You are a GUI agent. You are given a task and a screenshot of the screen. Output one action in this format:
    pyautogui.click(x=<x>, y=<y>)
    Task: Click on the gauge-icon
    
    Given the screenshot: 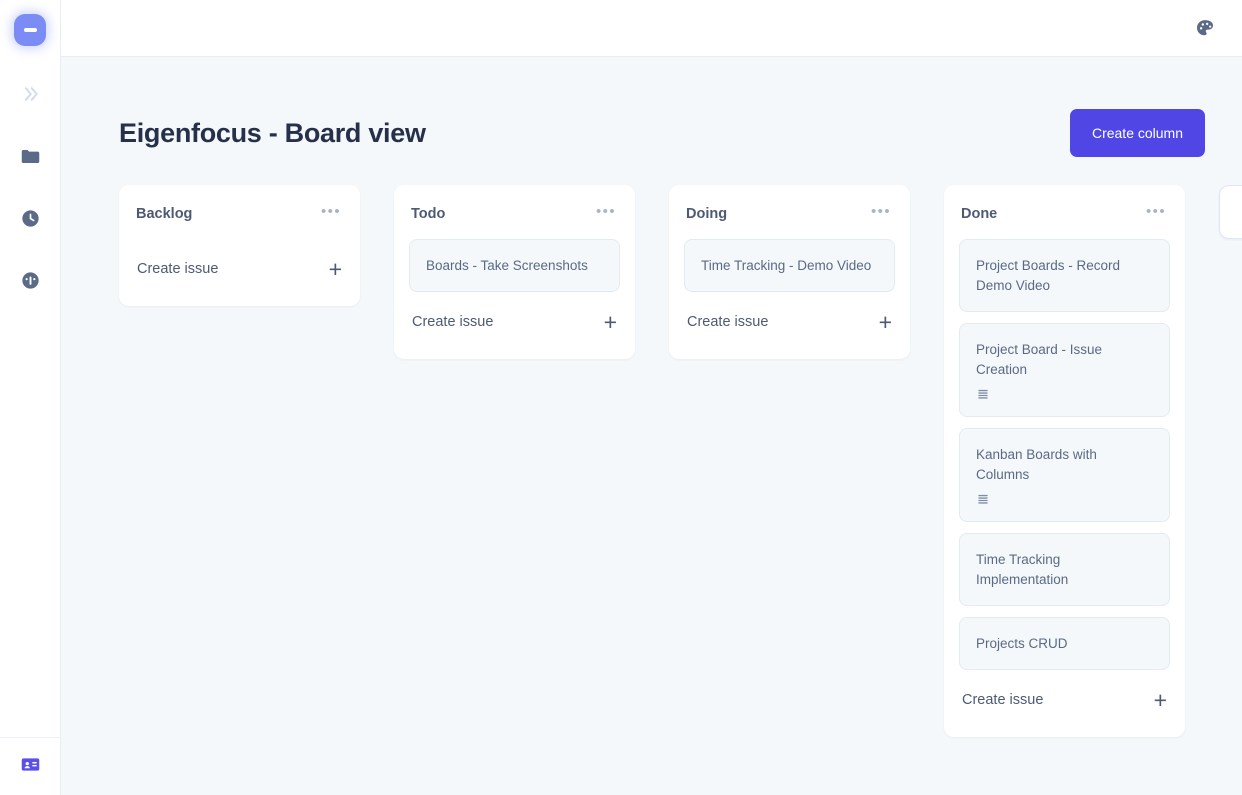 What is the action you would take?
    pyautogui.click(x=30, y=280)
    